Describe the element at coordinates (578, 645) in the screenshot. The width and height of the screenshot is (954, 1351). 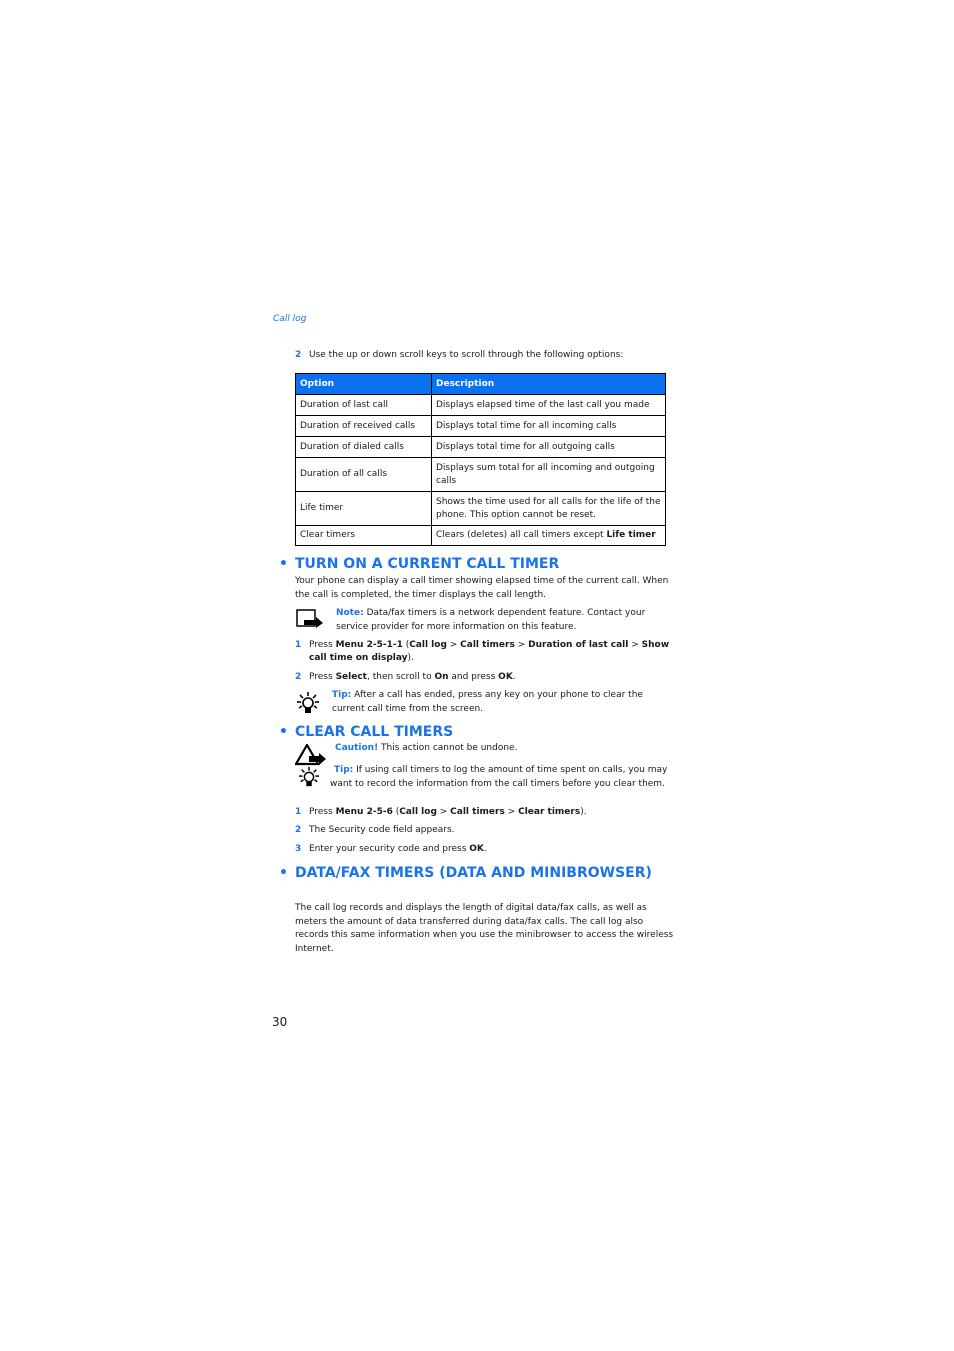
I see `menu-item: Duration of last call` at that location.